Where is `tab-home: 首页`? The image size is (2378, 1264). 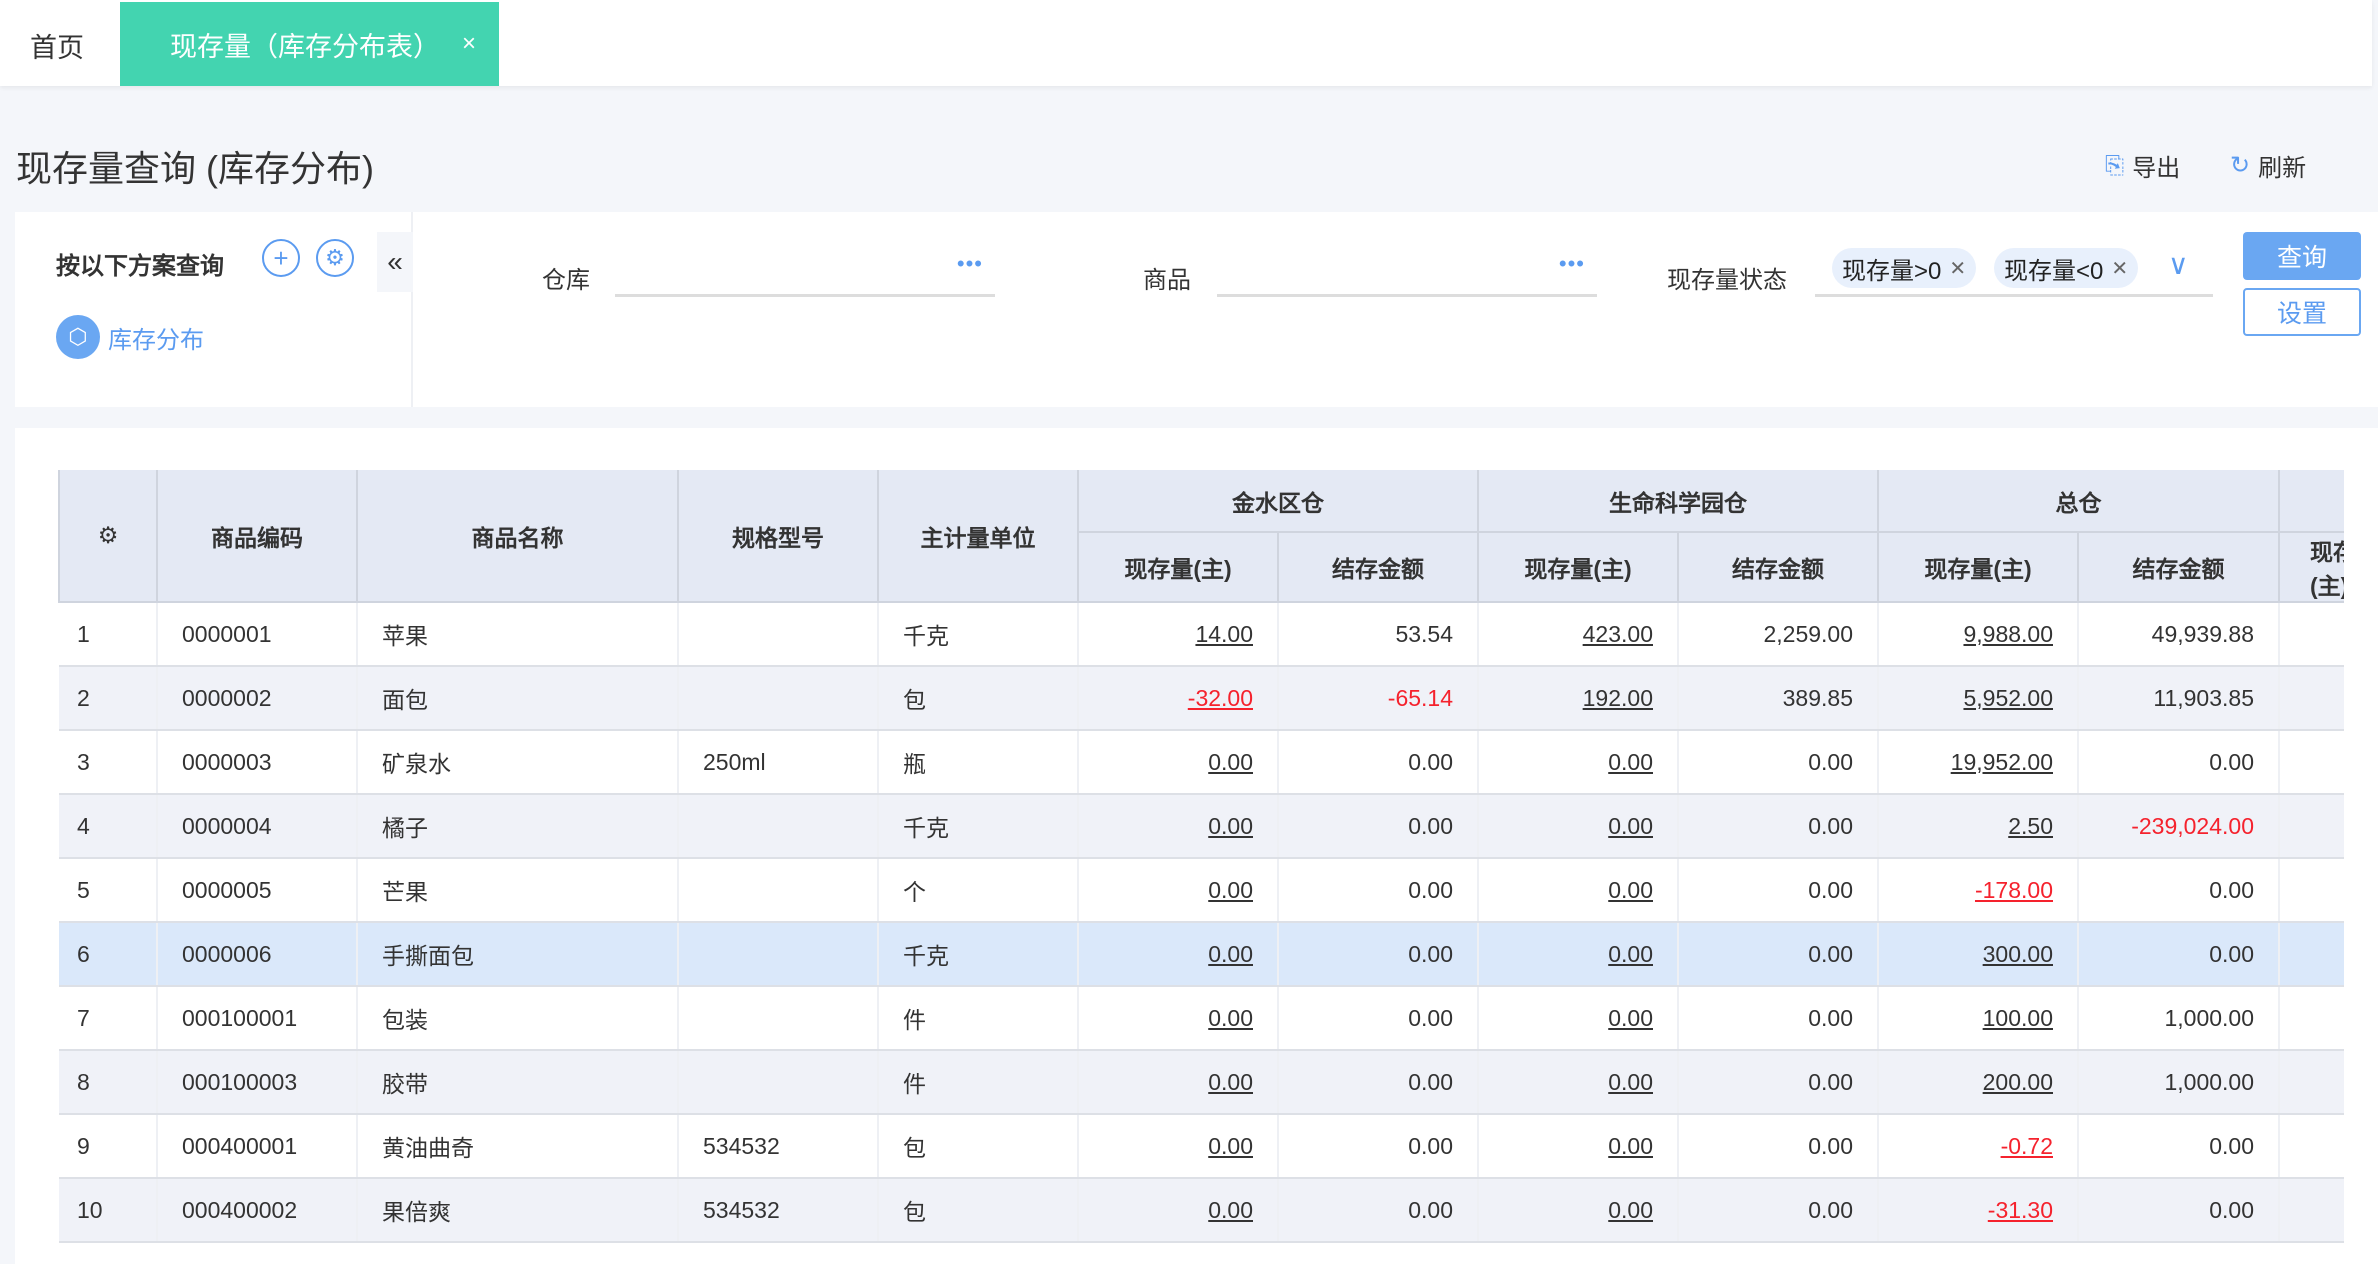 tab-home: 首页 is located at coordinates (57, 45).